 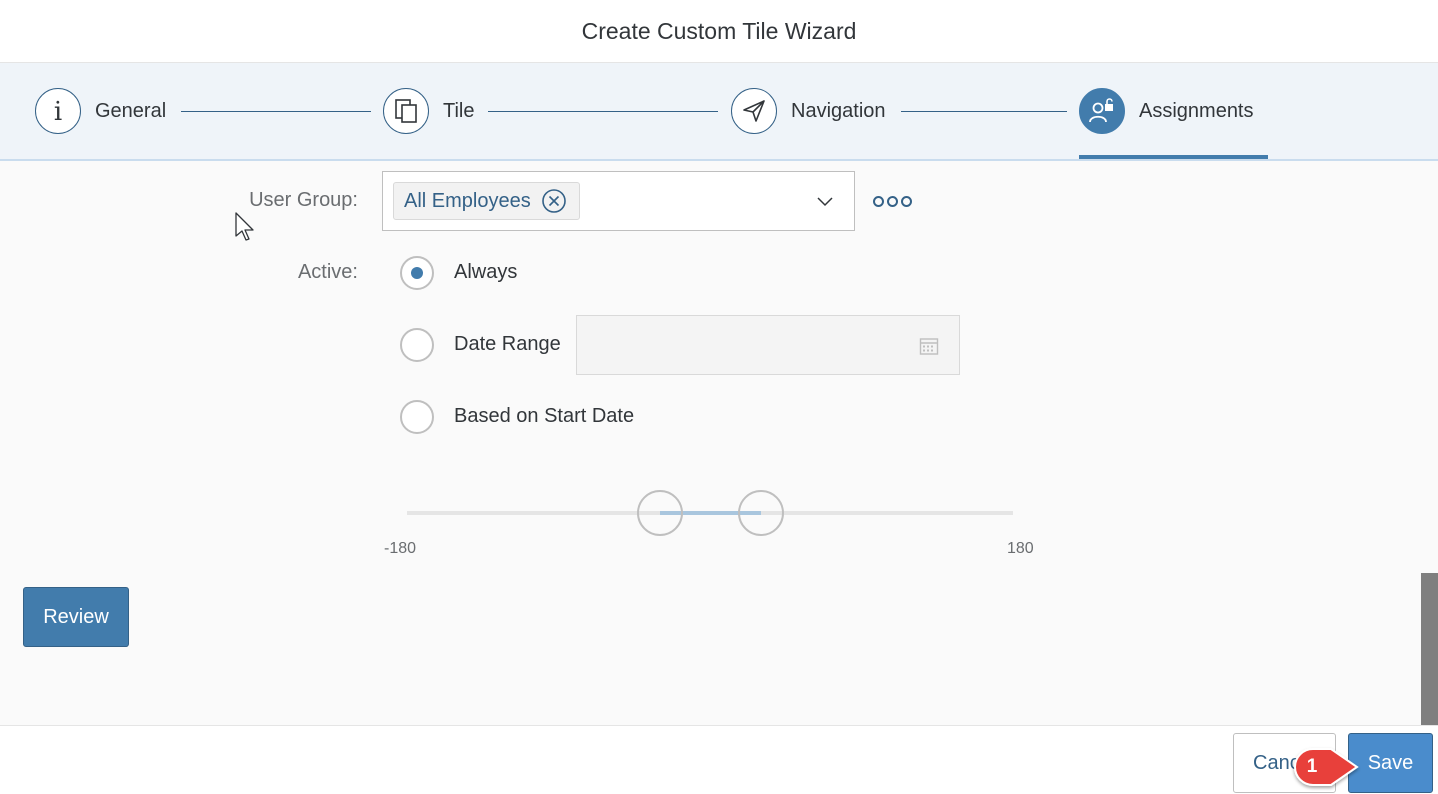 I want to click on user-group-token: All Employees, so click(x=486, y=201).